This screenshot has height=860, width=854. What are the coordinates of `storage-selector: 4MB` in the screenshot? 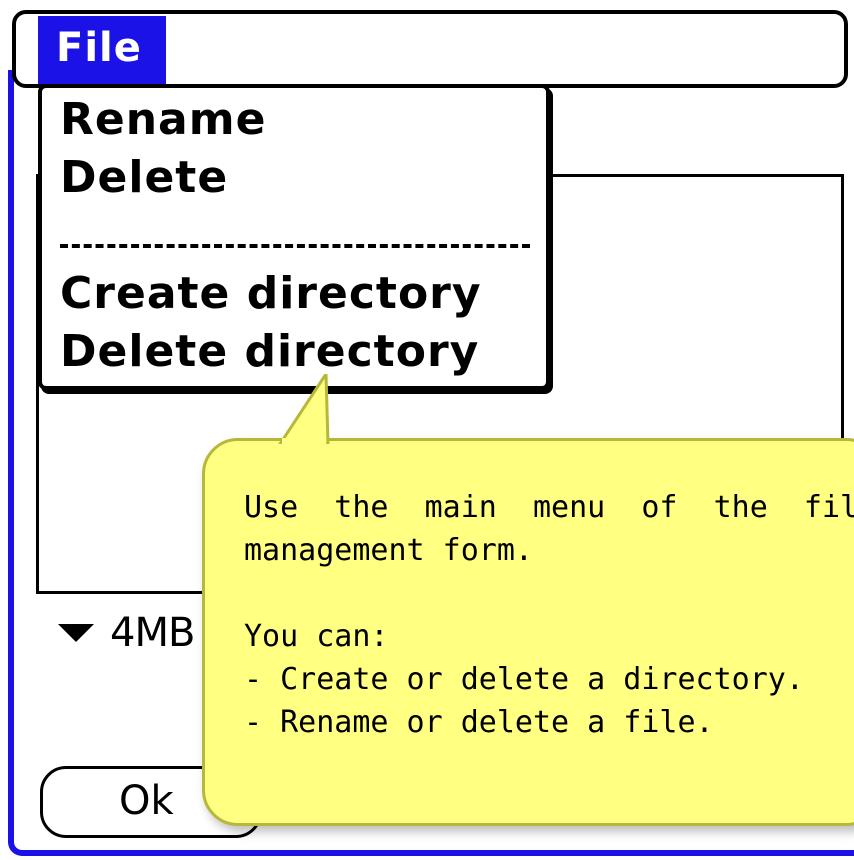 It's located at (126, 633).